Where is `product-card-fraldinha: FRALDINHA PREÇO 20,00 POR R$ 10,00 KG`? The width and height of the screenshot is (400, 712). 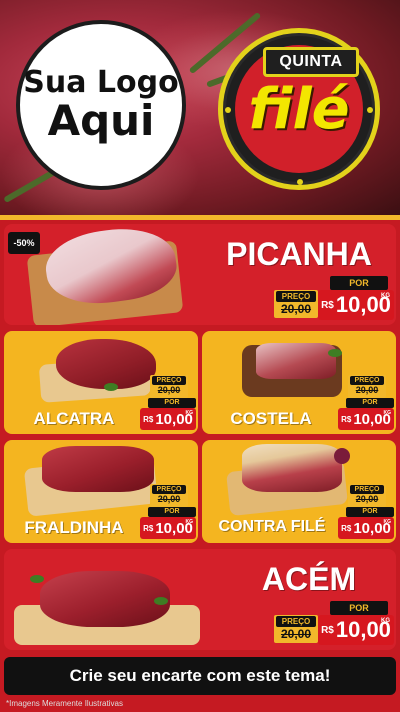
product-card-fraldinha: FRALDINHA PREÇO 20,00 POR R$ 10,00 KG is located at coordinates (101, 491).